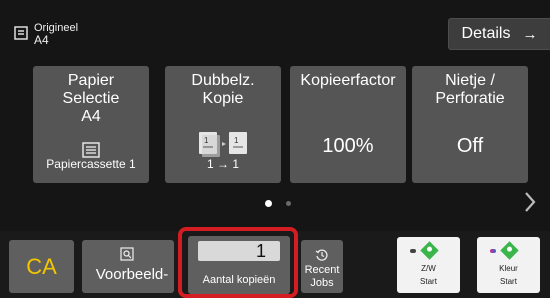 The height and width of the screenshot is (298, 550). I want to click on recent-jobs-button: Recent Jobs, so click(322, 266).